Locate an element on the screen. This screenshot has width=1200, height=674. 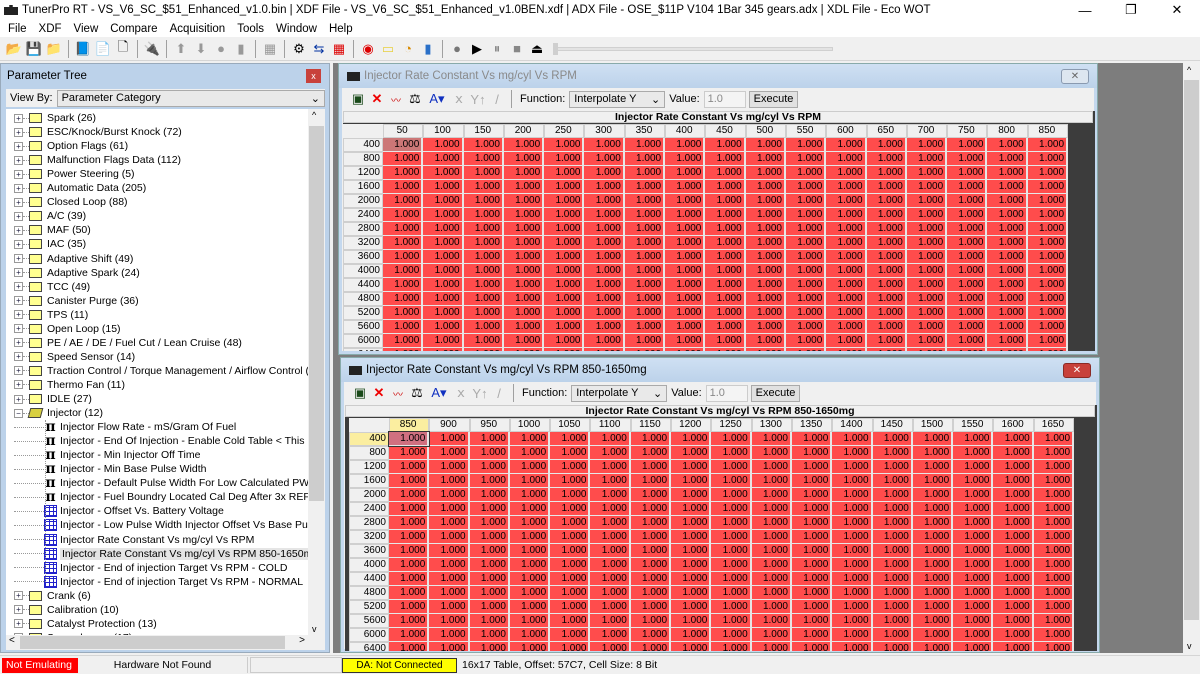
menu-compare: Compare is located at coordinates (133, 29).